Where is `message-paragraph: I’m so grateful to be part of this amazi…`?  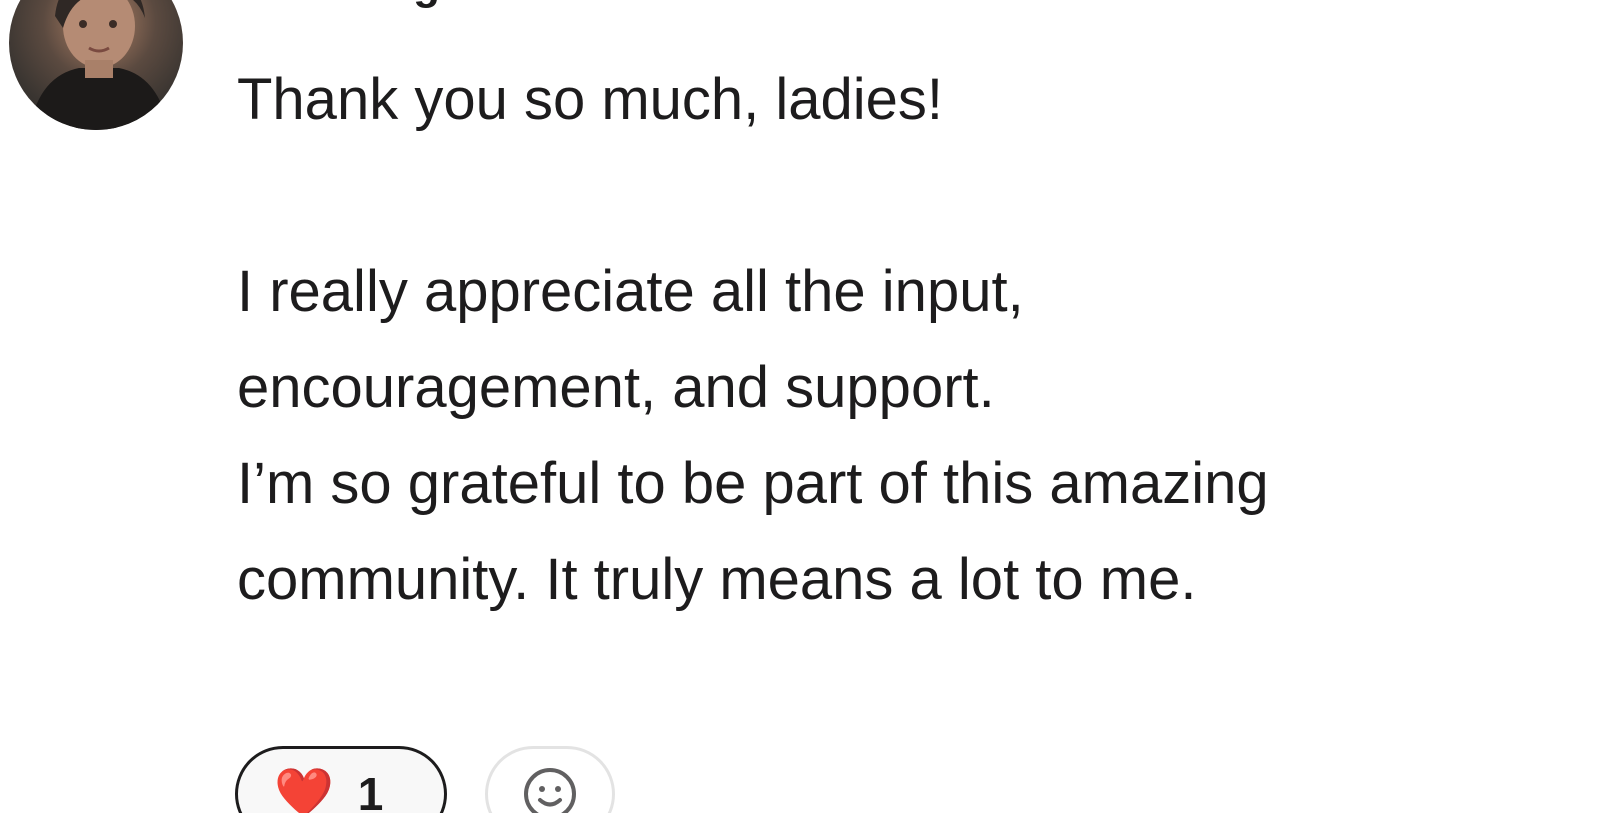
message-paragraph: I’m so grateful to be part of this amazi… is located at coordinates (753, 531).